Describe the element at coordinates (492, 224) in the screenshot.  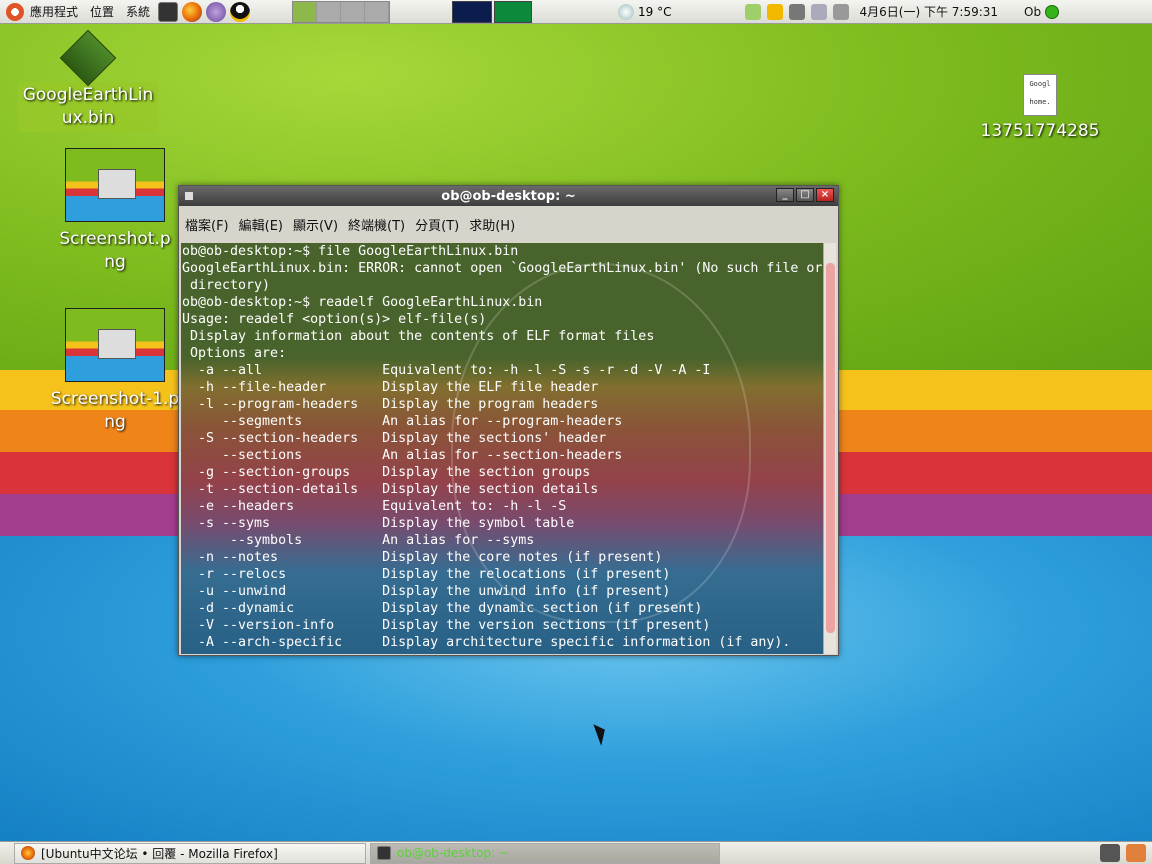
I see `menu-help: 求助(H)` at that location.